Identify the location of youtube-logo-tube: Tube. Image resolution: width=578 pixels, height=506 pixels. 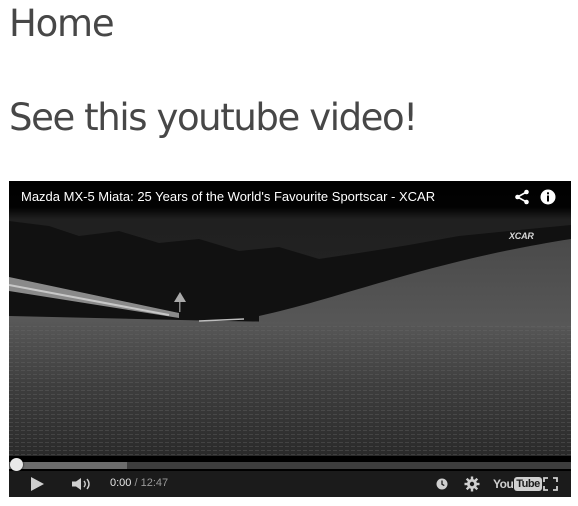
(528, 484).